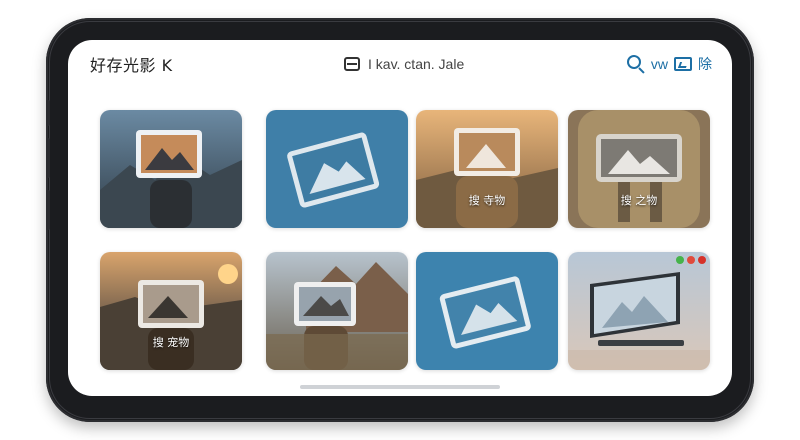  I want to click on photo-card: 搜 之物, so click(639, 169).